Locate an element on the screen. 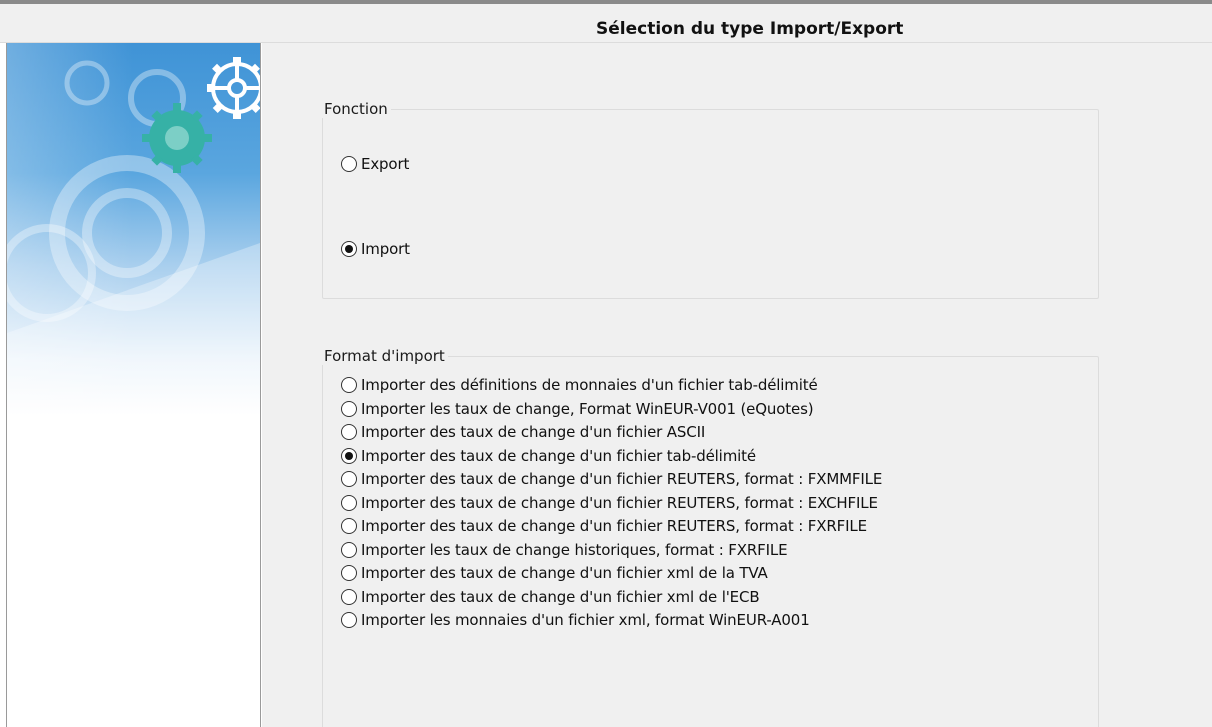 The width and height of the screenshot is (1212, 727). fonction-group-title: Fonction is located at coordinates (356, 109).